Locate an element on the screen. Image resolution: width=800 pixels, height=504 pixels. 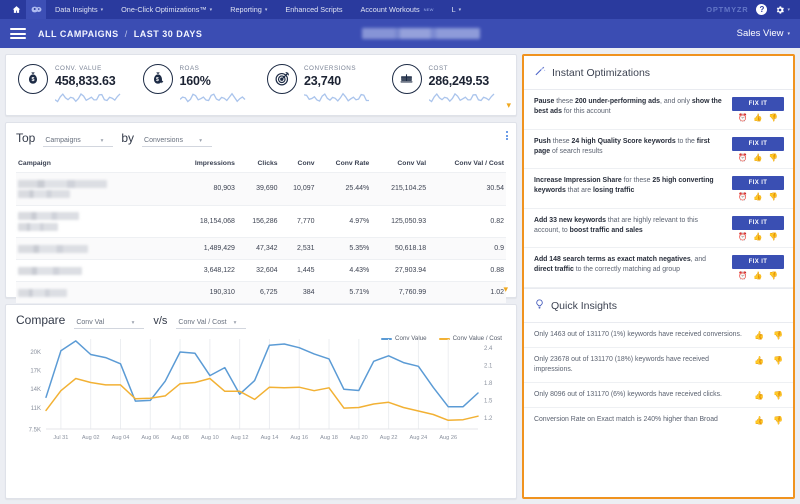
svg-text: Aug 26 is located at coordinates (448, 438).